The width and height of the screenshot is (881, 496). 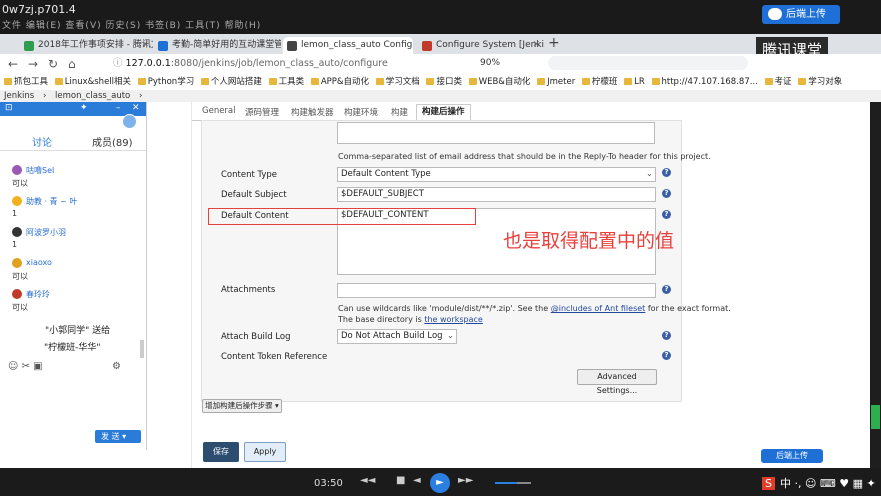 What do you see at coordinates (819, 483) in the screenshot?
I see `ime-toolbar: S中 ·, ☺ ⌨ ♥ ▦ ✦` at bounding box center [819, 483].